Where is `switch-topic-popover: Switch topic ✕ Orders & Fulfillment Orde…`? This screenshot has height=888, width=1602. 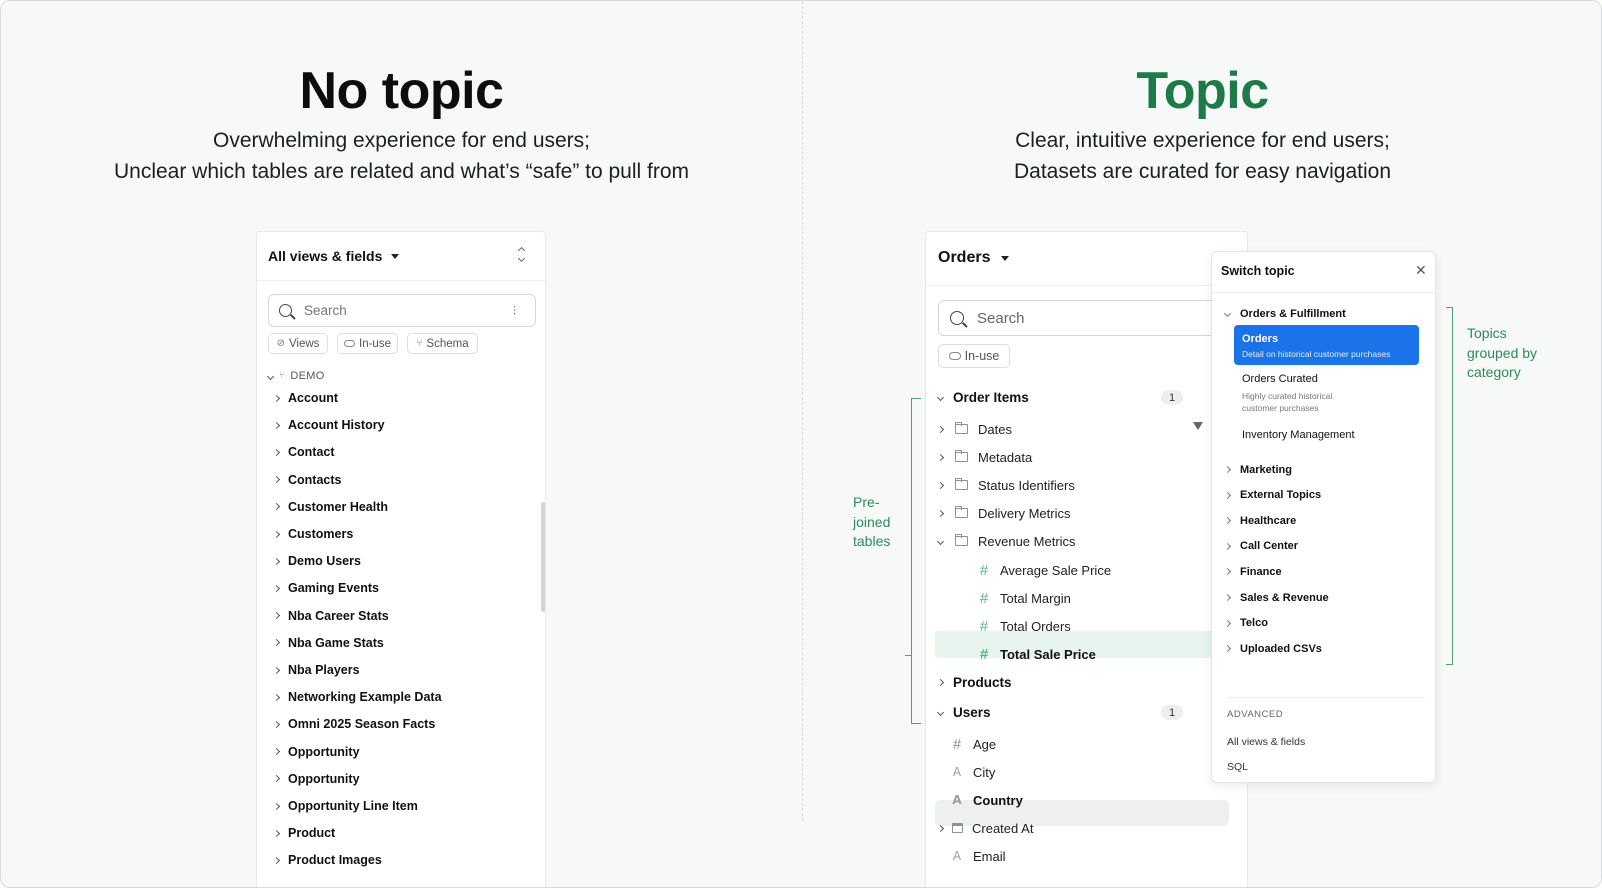
switch-topic-popover: Switch topic ✕ Orders & Fulfillment Orde… is located at coordinates (1323, 517).